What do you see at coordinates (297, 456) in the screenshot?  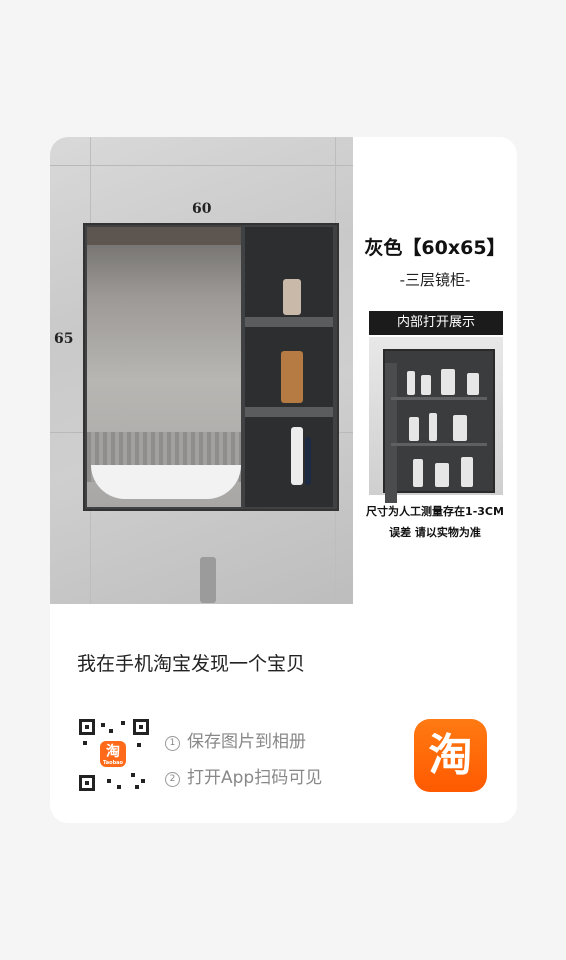 I see `toothpaste` at bounding box center [297, 456].